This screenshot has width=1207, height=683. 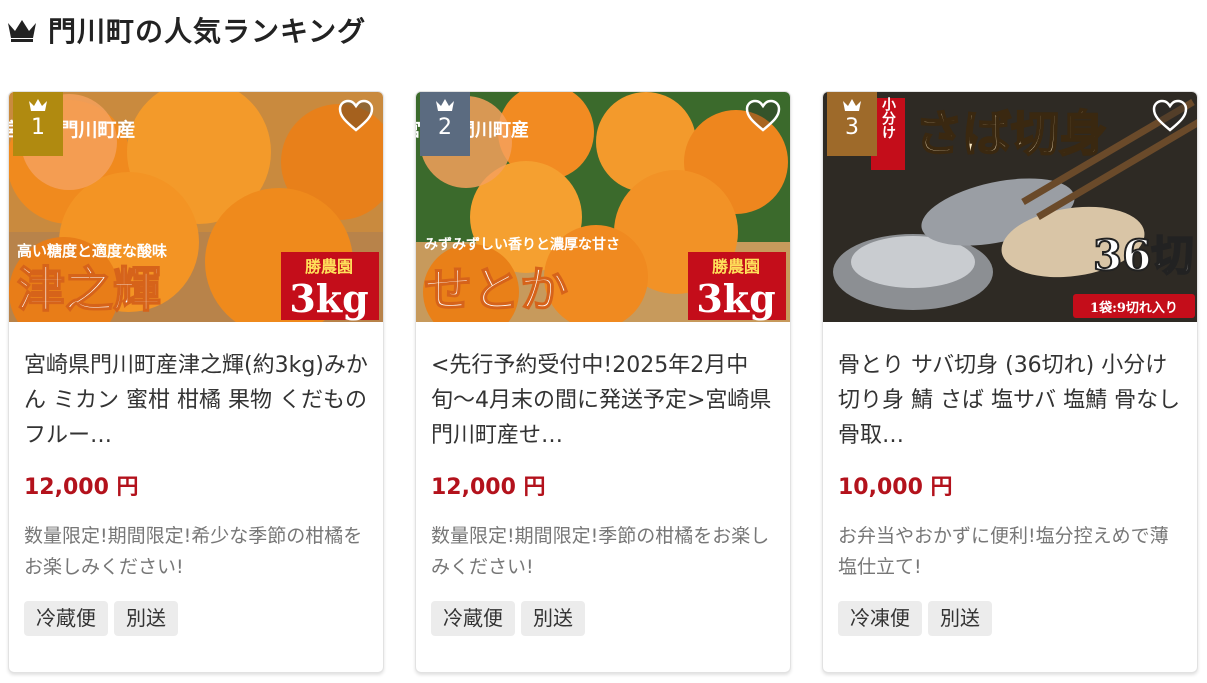 What do you see at coordinates (600, 551) in the screenshot?
I see `product-description: 数量限定!期間限定!季節の柑橘をお楽しみください!` at bounding box center [600, 551].